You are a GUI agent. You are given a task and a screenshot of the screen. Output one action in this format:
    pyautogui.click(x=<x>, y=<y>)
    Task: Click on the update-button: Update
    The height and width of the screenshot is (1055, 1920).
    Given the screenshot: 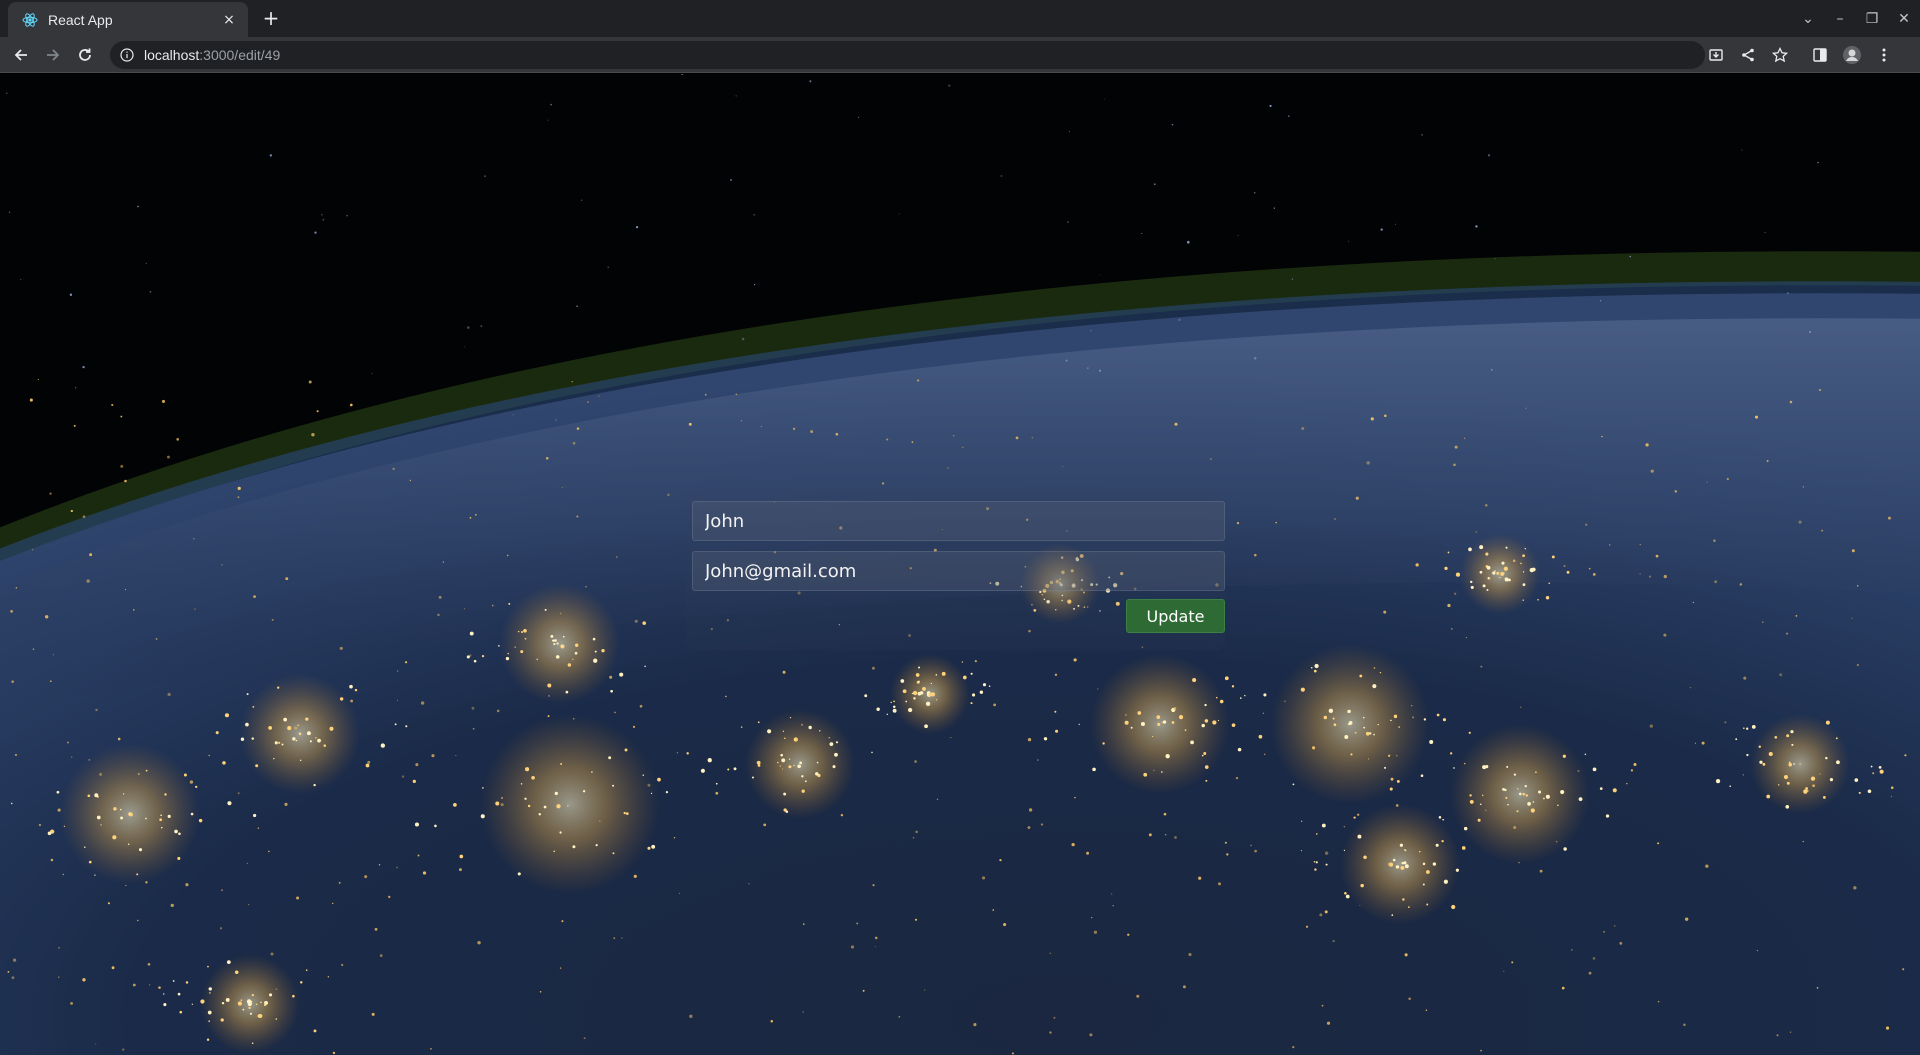 What is the action you would take?
    pyautogui.click(x=1175, y=616)
    